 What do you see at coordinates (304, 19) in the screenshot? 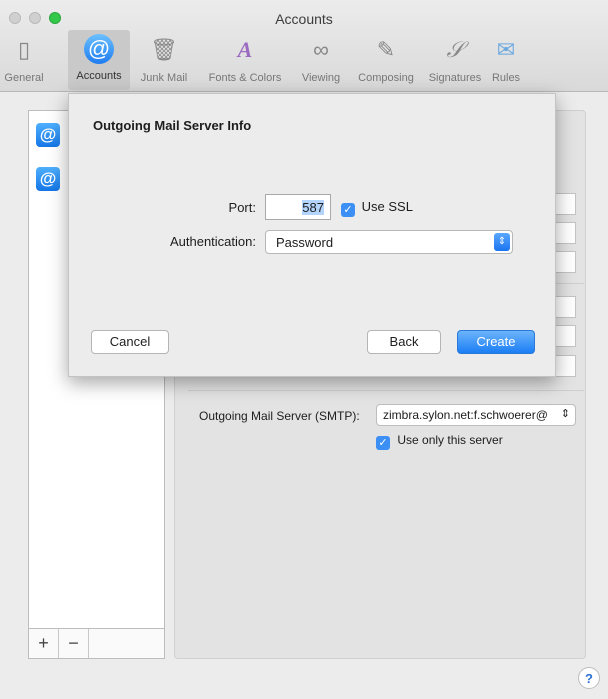
I see `window-title: Accounts` at bounding box center [304, 19].